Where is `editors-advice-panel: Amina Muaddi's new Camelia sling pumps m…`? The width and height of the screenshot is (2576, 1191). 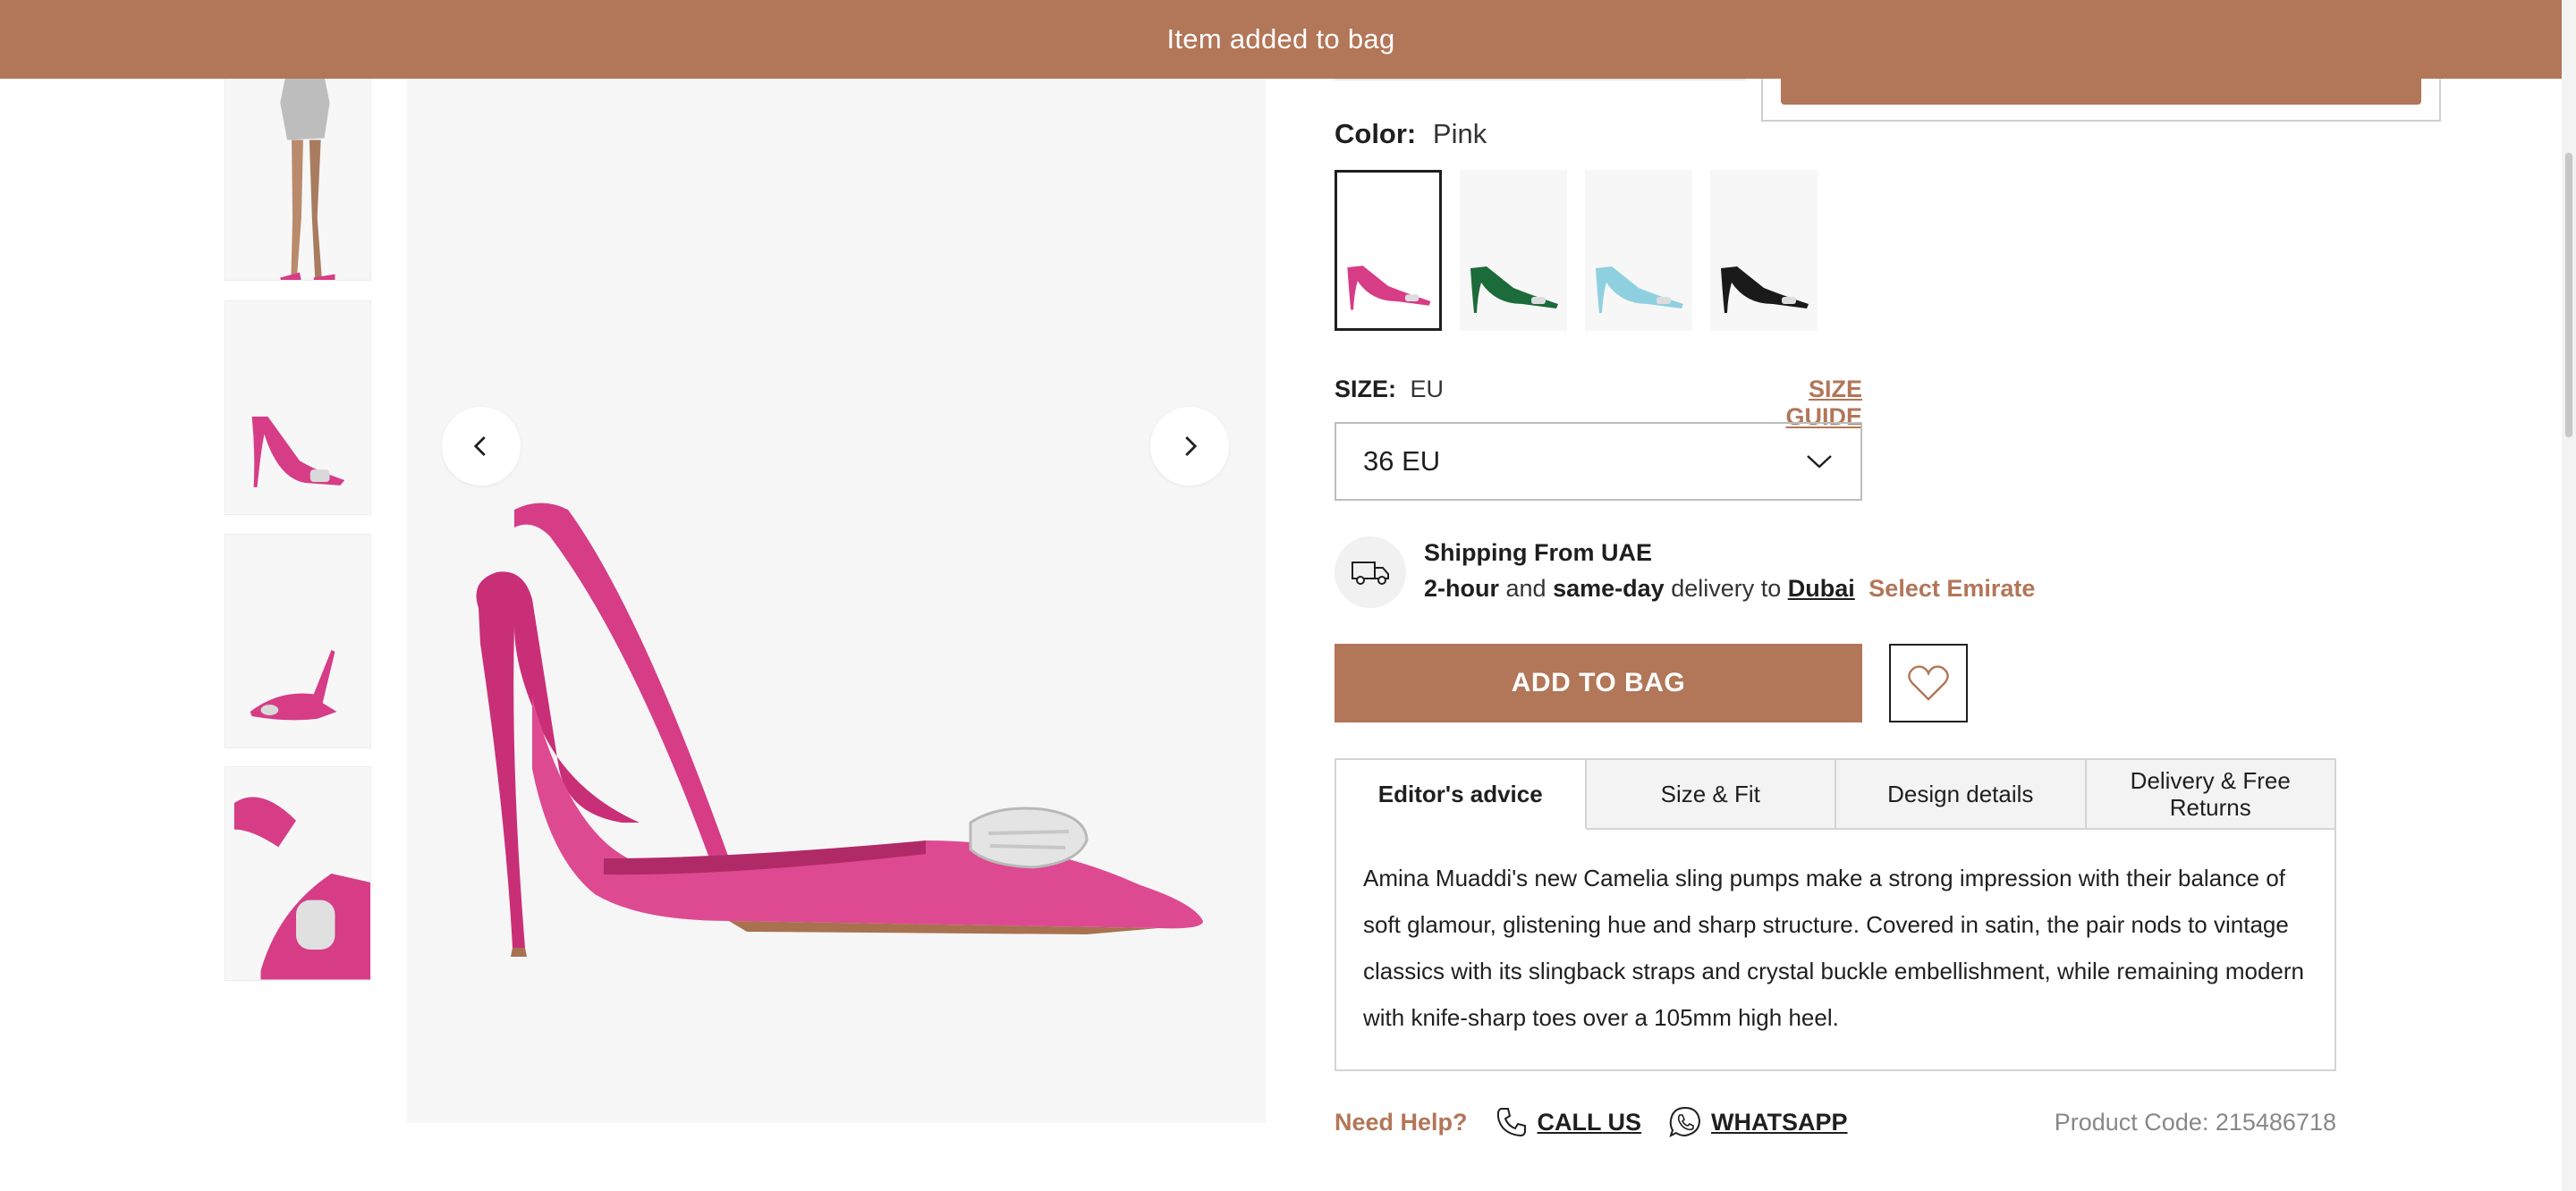 editors-advice-panel: Amina Muaddi's new Camelia sling pumps m… is located at coordinates (1835, 949).